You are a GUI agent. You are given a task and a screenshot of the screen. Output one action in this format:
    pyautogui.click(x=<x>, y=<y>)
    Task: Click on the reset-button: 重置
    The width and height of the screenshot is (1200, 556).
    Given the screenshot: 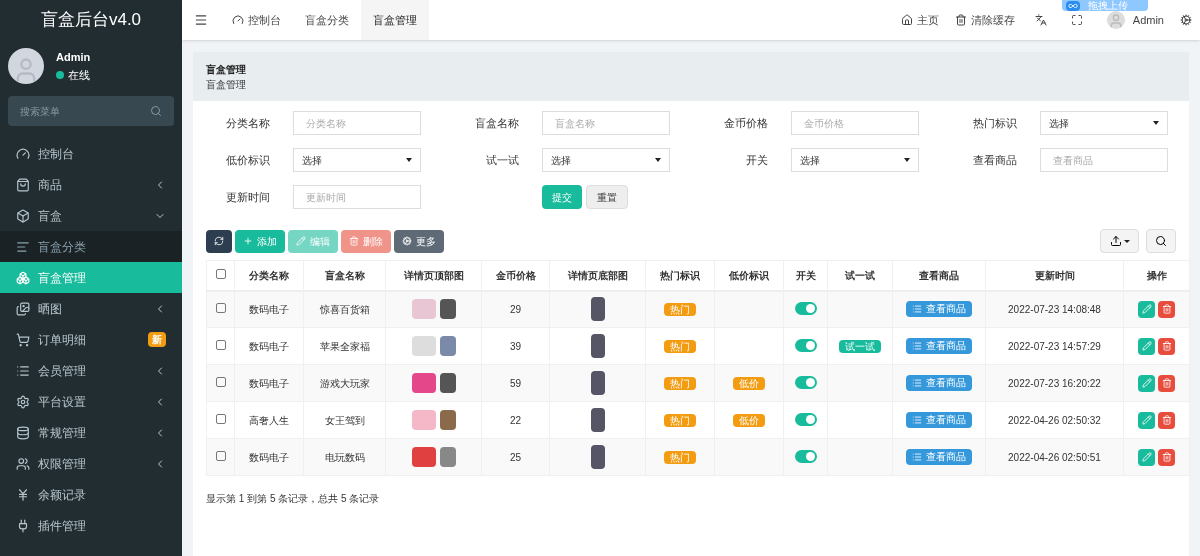 What is the action you would take?
    pyautogui.click(x=607, y=197)
    